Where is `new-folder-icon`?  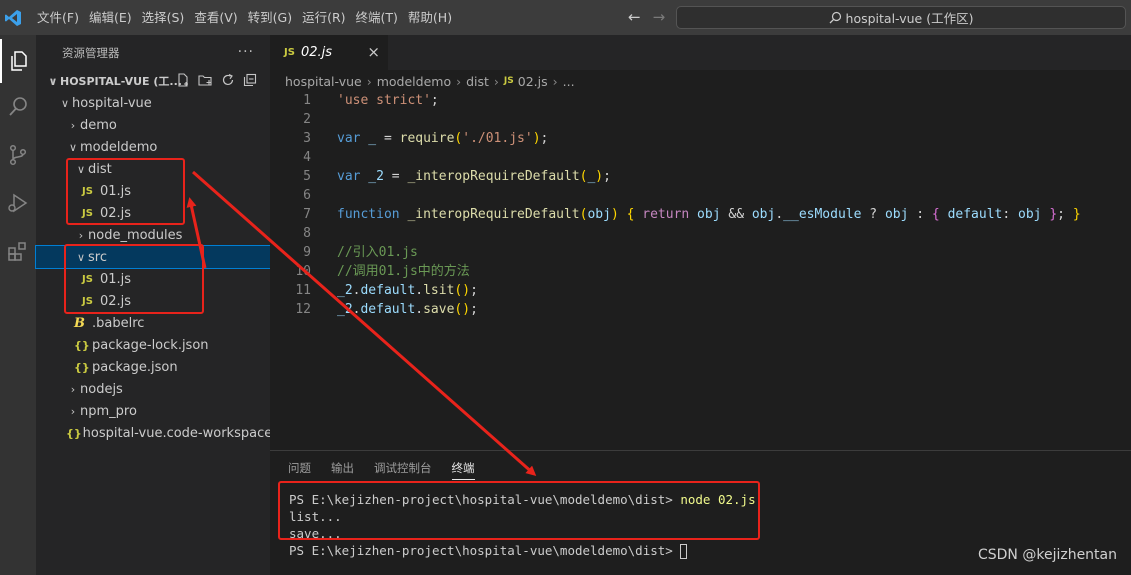
new-folder-icon is located at coordinates (205, 80).